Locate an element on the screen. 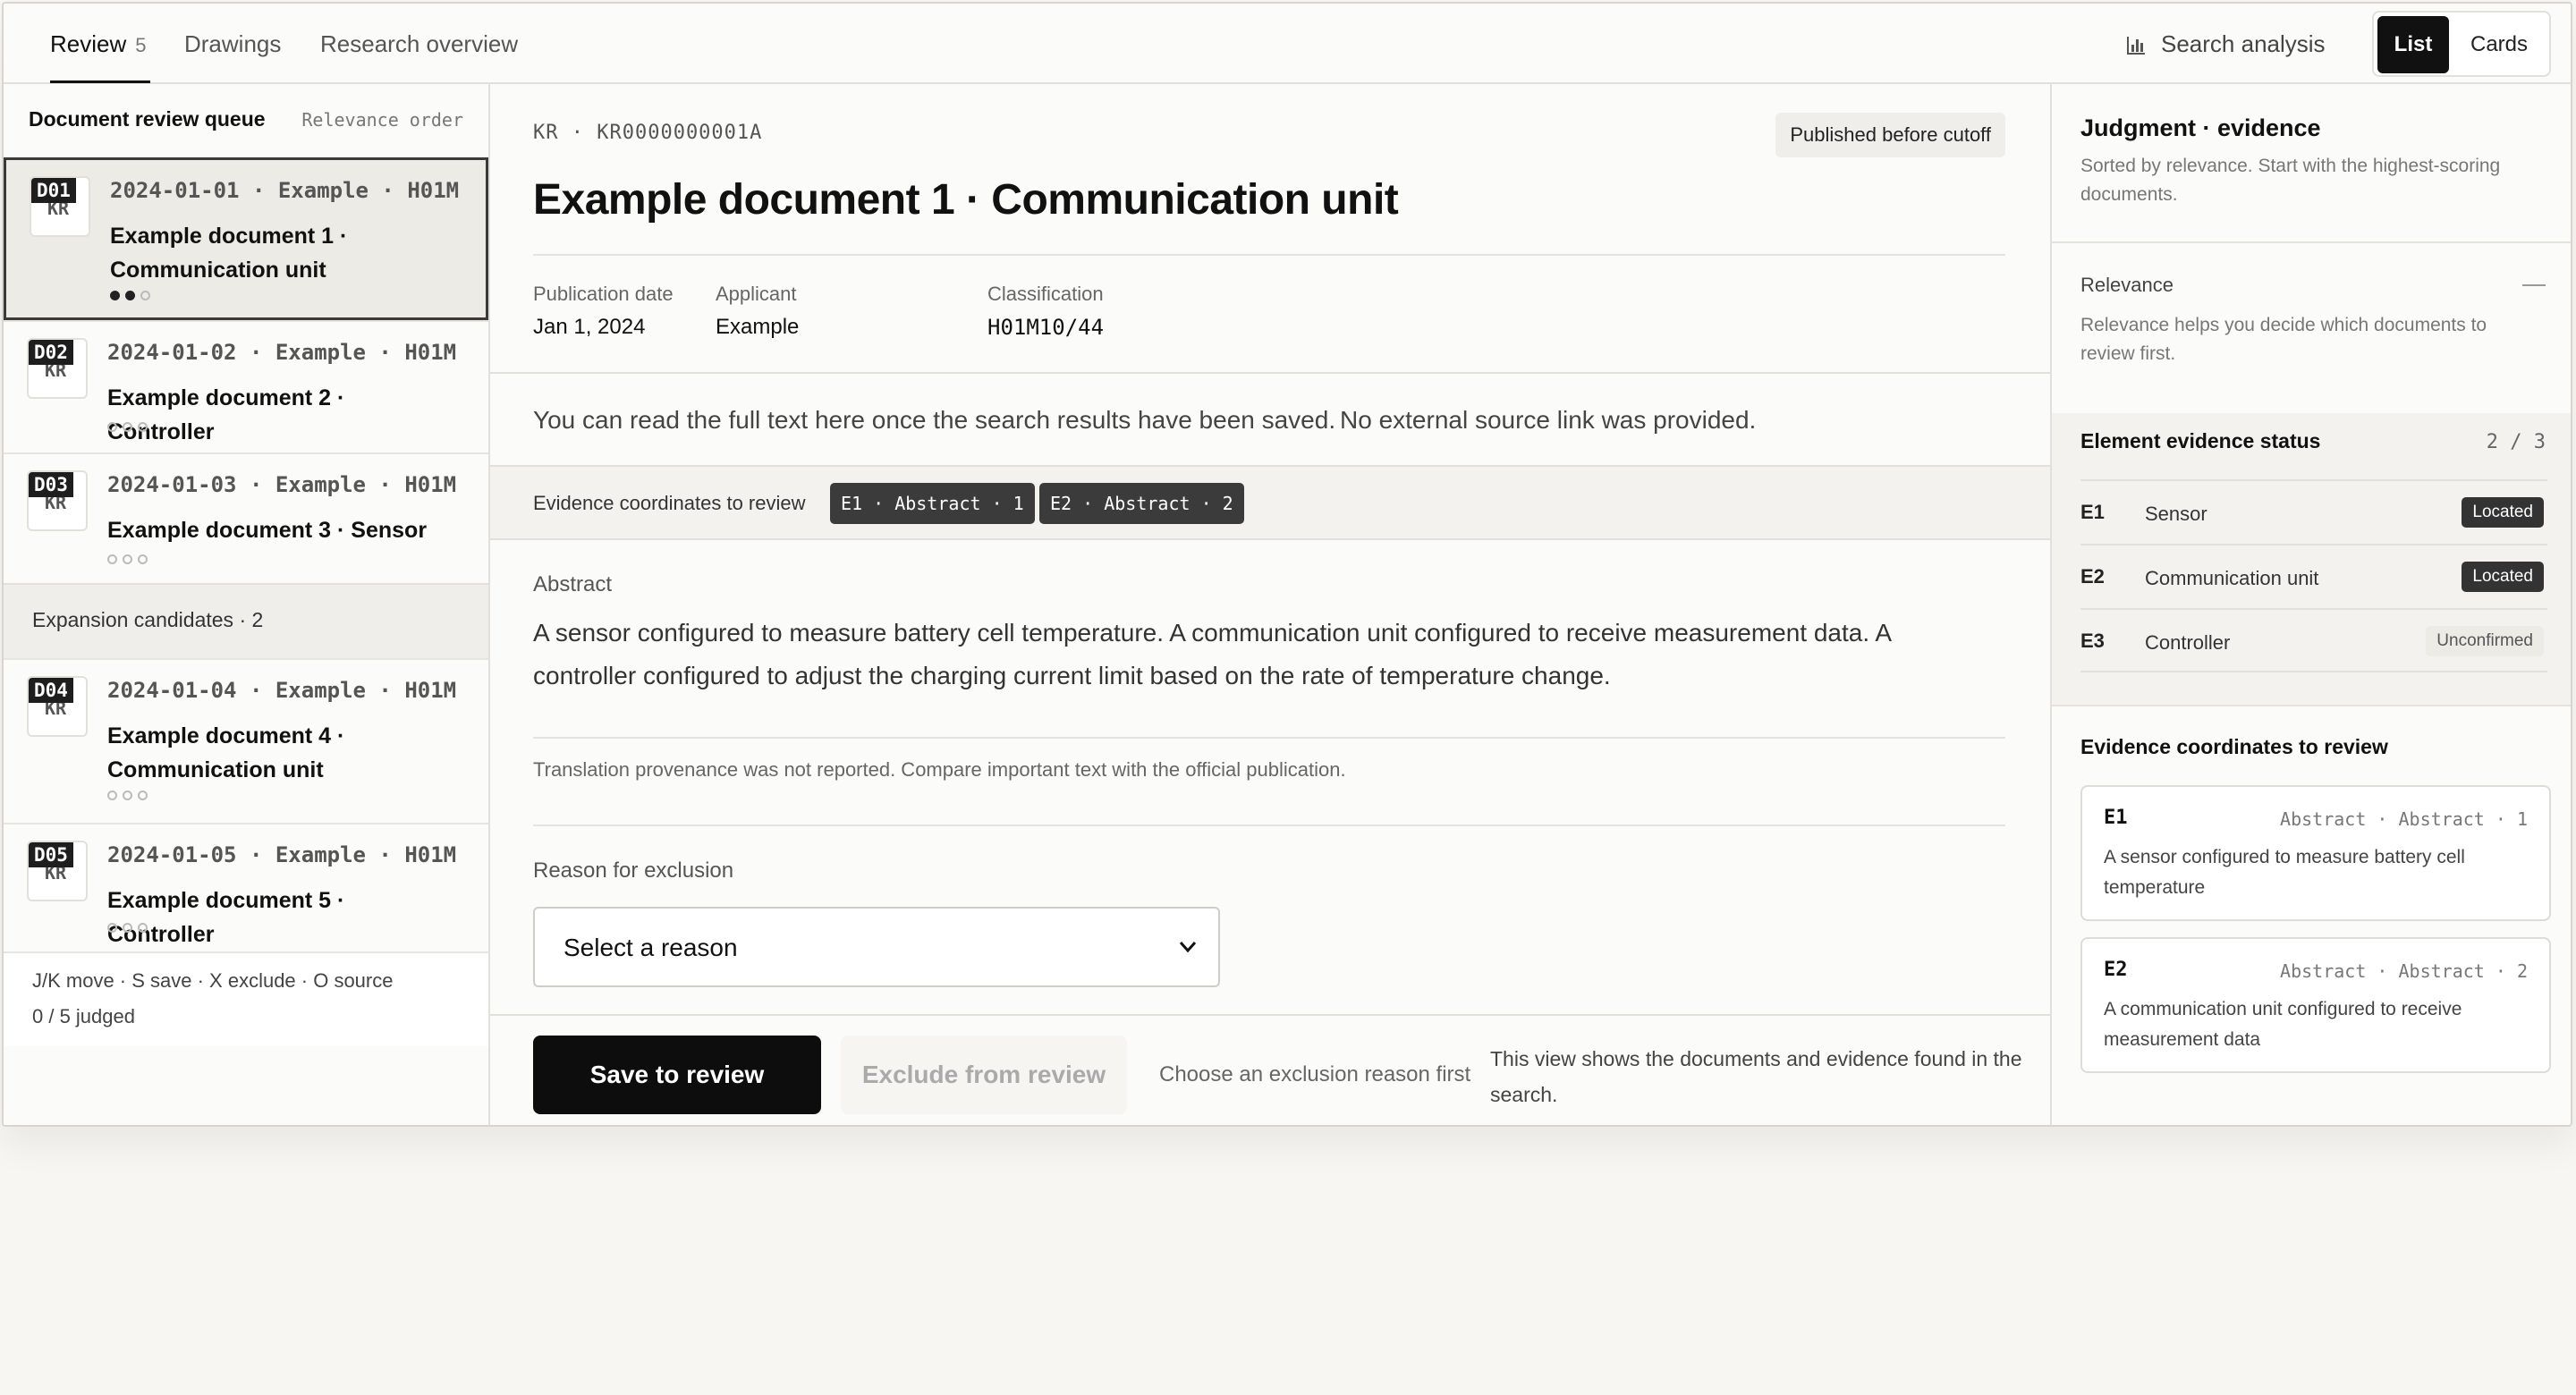 The height and width of the screenshot is (1395, 2576). doc-title: Example document 3 · Sensor is located at coordinates (277, 530).